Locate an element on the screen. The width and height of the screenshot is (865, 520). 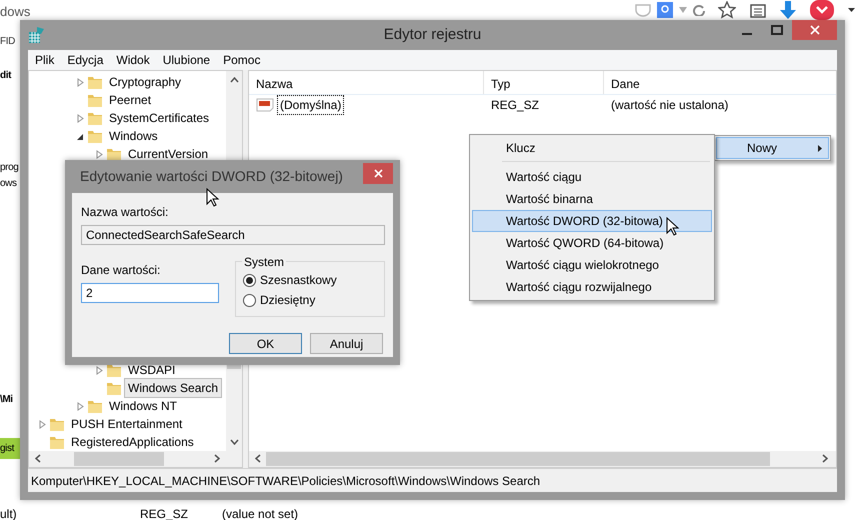
dialog-button: OK is located at coordinates (265, 343).